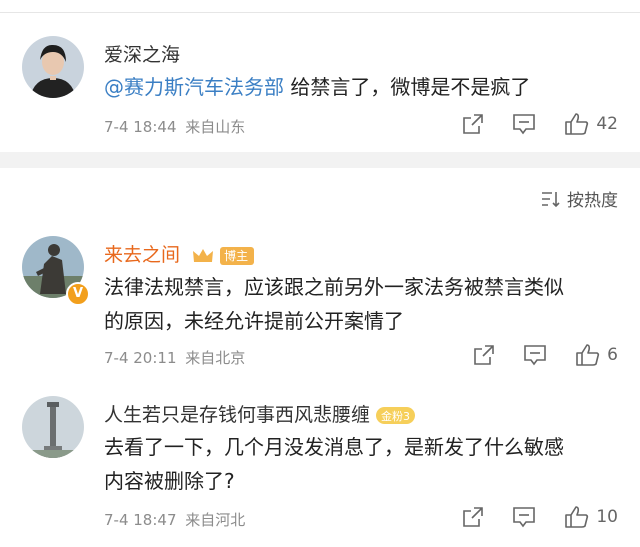  What do you see at coordinates (612, 355) in the screenshot?
I see `like-count: 6` at bounding box center [612, 355].